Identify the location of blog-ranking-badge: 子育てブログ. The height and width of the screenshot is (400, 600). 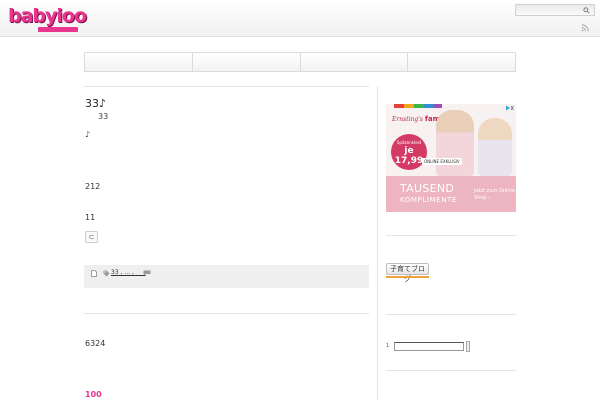
(407, 273).